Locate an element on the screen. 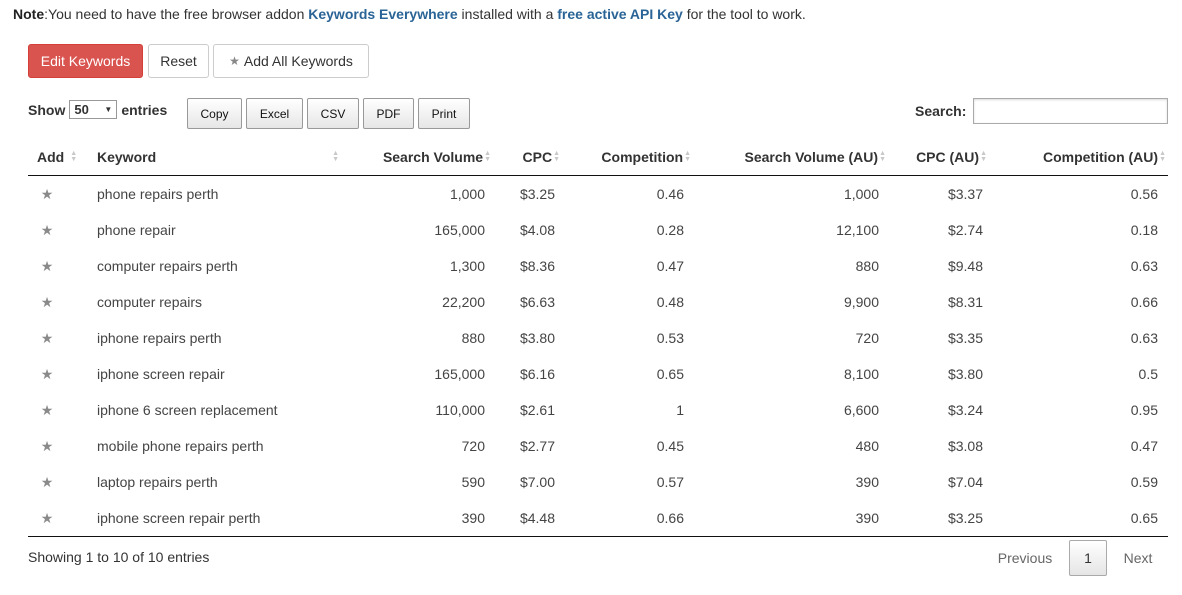 This screenshot has width=1182, height=595. length-control: Show 50 ▼ entries is located at coordinates (97, 109).